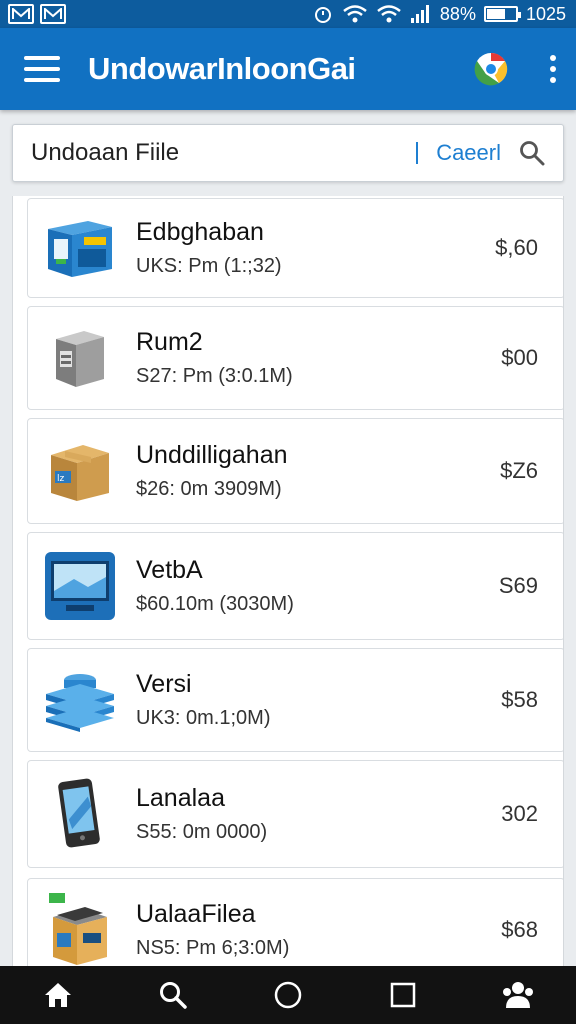 This screenshot has height=1024, width=576. Describe the element at coordinates (222, 68) in the screenshot. I see `app-title: UndowarInloonGai` at that location.